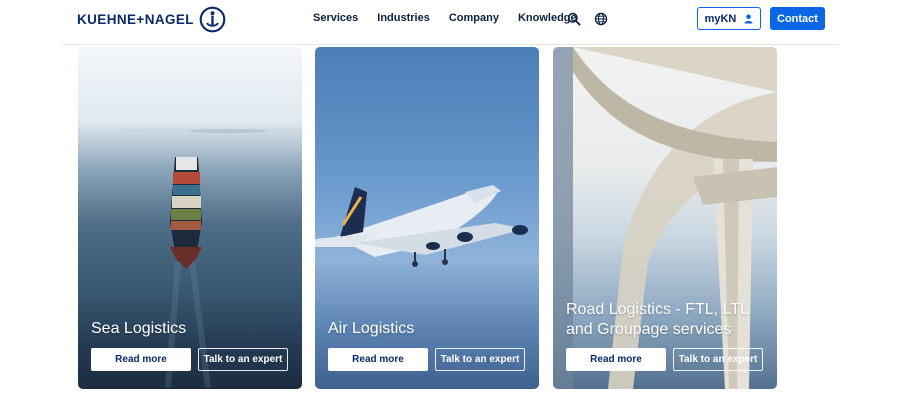  I want to click on card-title: Sea Logistics, so click(139, 328).